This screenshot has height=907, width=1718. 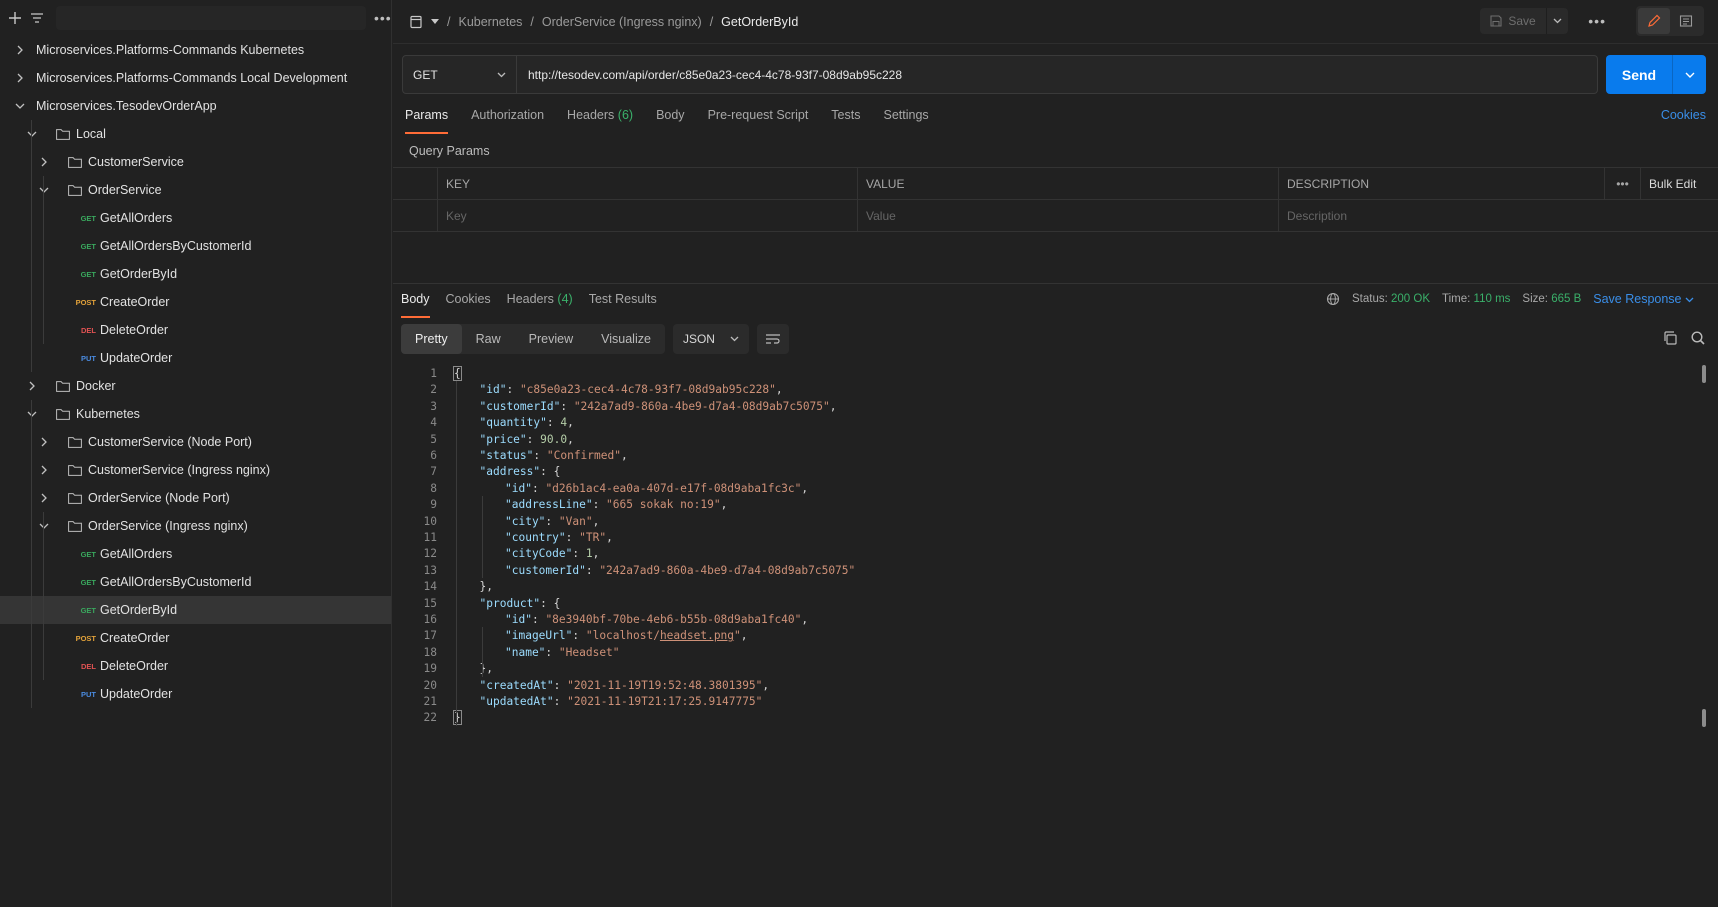 What do you see at coordinates (565, 299) in the screenshot?
I see `tab-count: (4)` at bounding box center [565, 299].